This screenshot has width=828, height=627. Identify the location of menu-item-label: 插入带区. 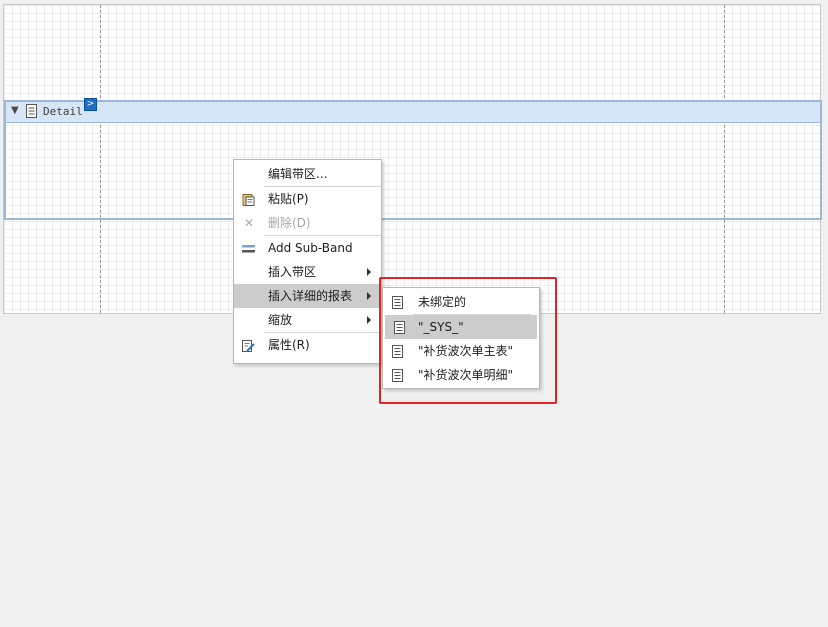
(292, 272).